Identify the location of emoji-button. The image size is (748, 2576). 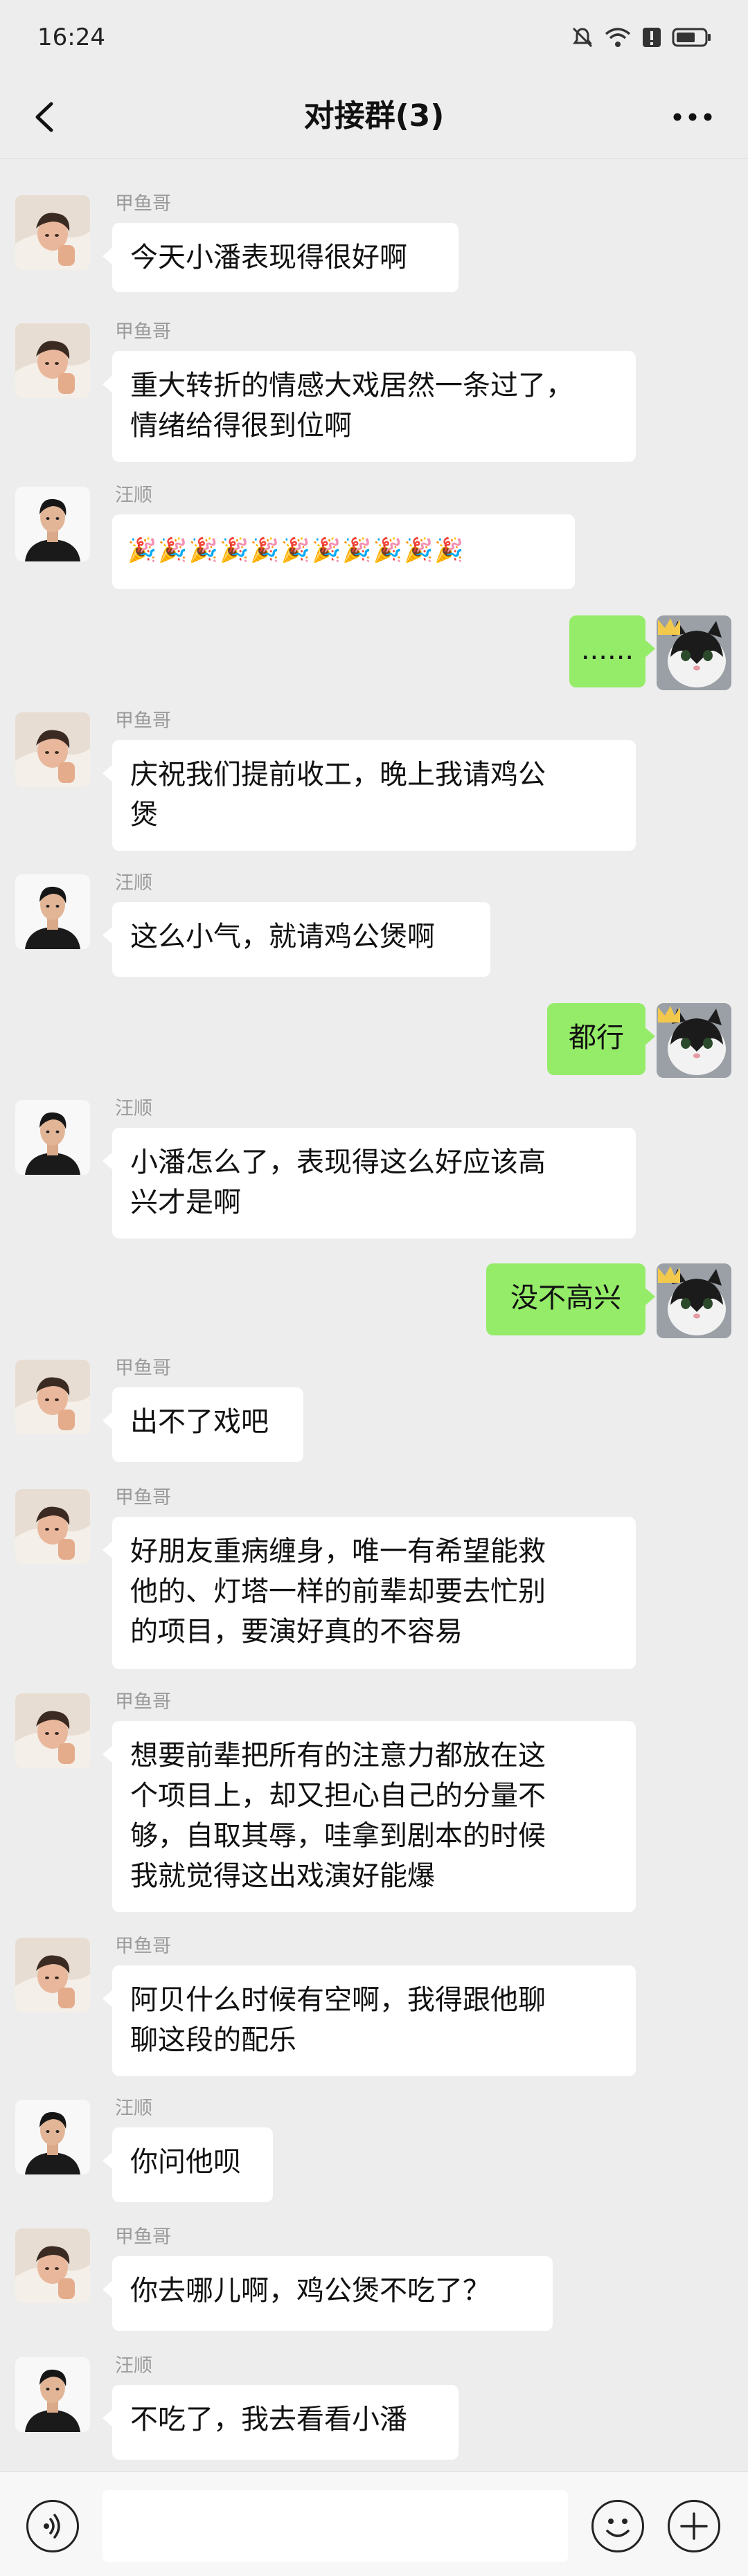
(617, 2526).